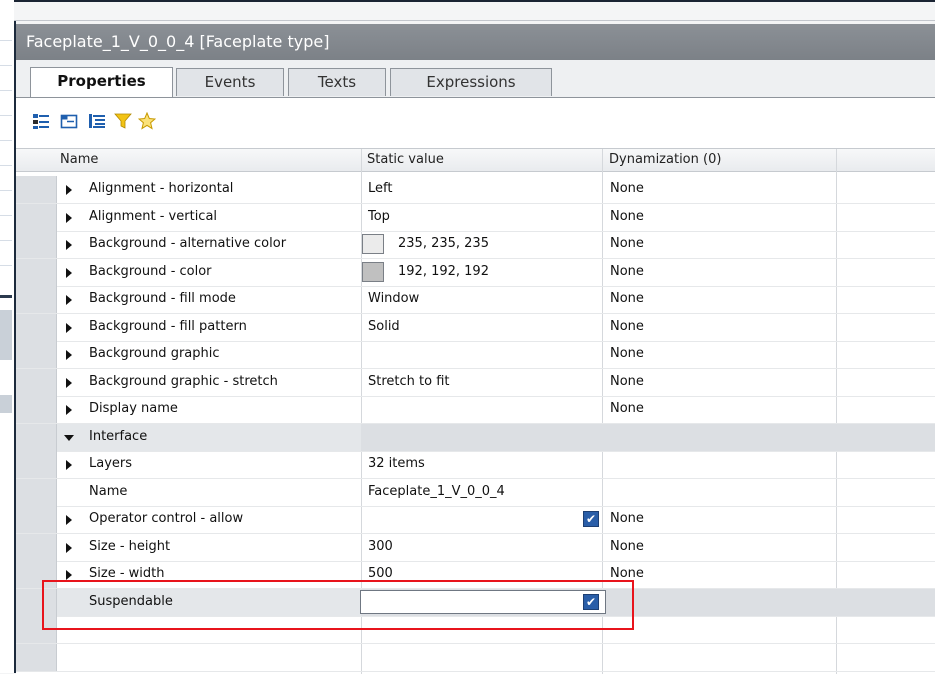  I want to click on property-value: 500, so click(380, 573).